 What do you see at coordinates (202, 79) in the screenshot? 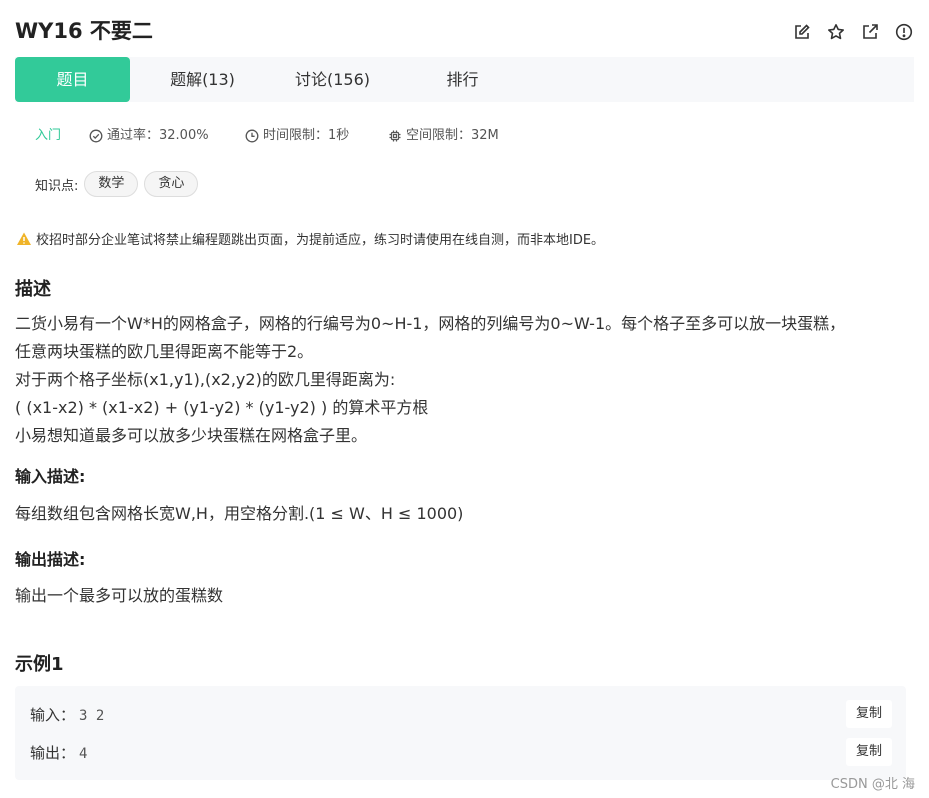
I see `tab-solutions: 题解(13)` at bounding box center [202, 79].